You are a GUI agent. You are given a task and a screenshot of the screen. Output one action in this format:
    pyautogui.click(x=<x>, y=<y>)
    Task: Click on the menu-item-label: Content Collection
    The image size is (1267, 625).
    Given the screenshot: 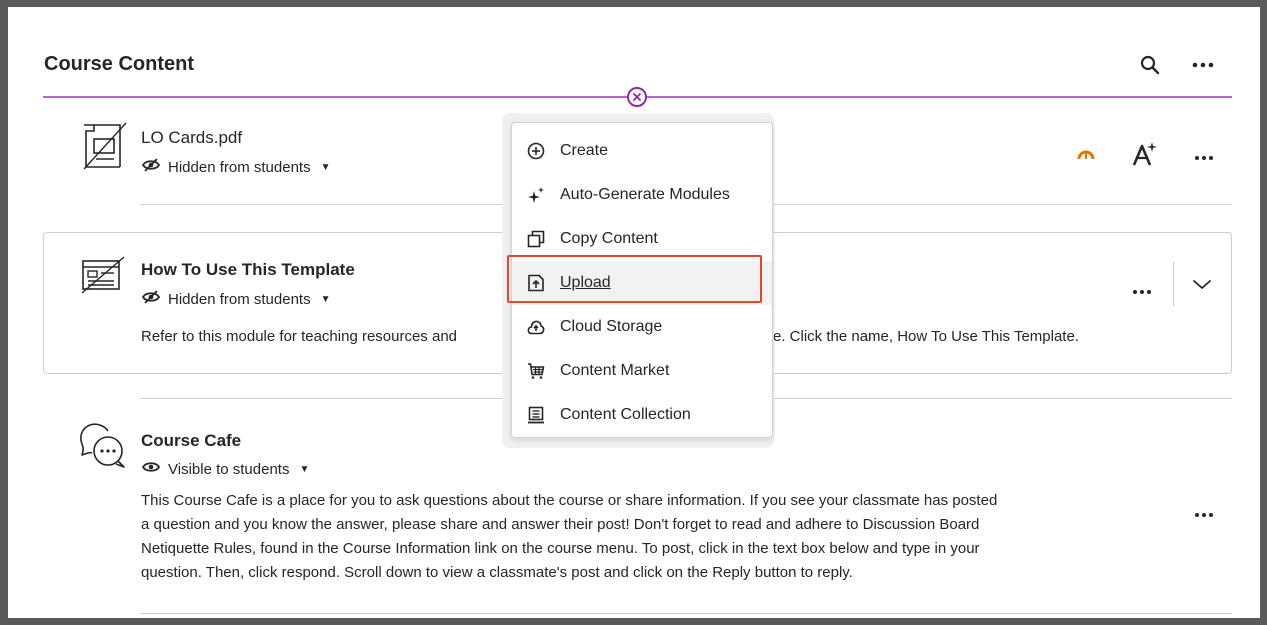 What is the action you would take?
    pyautogui.click(x=625, y=414)
    